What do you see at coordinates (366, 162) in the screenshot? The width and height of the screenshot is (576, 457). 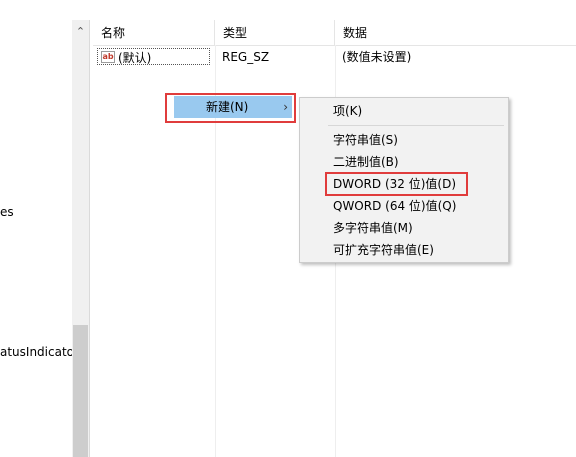 I see `submenu-item-binary: 二进制值(B)` at bounding box center [366, 162].